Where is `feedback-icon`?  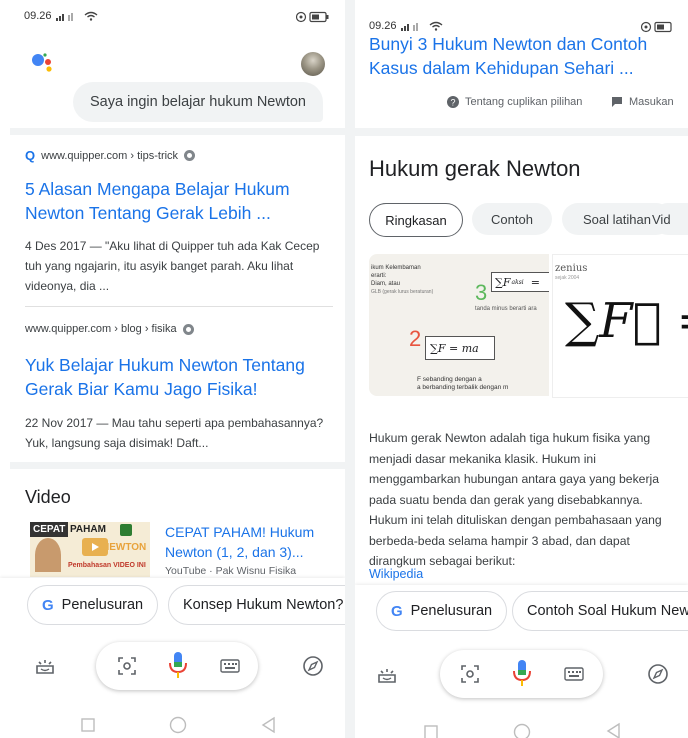 feedback-icon is located at coordinates (617, 102).